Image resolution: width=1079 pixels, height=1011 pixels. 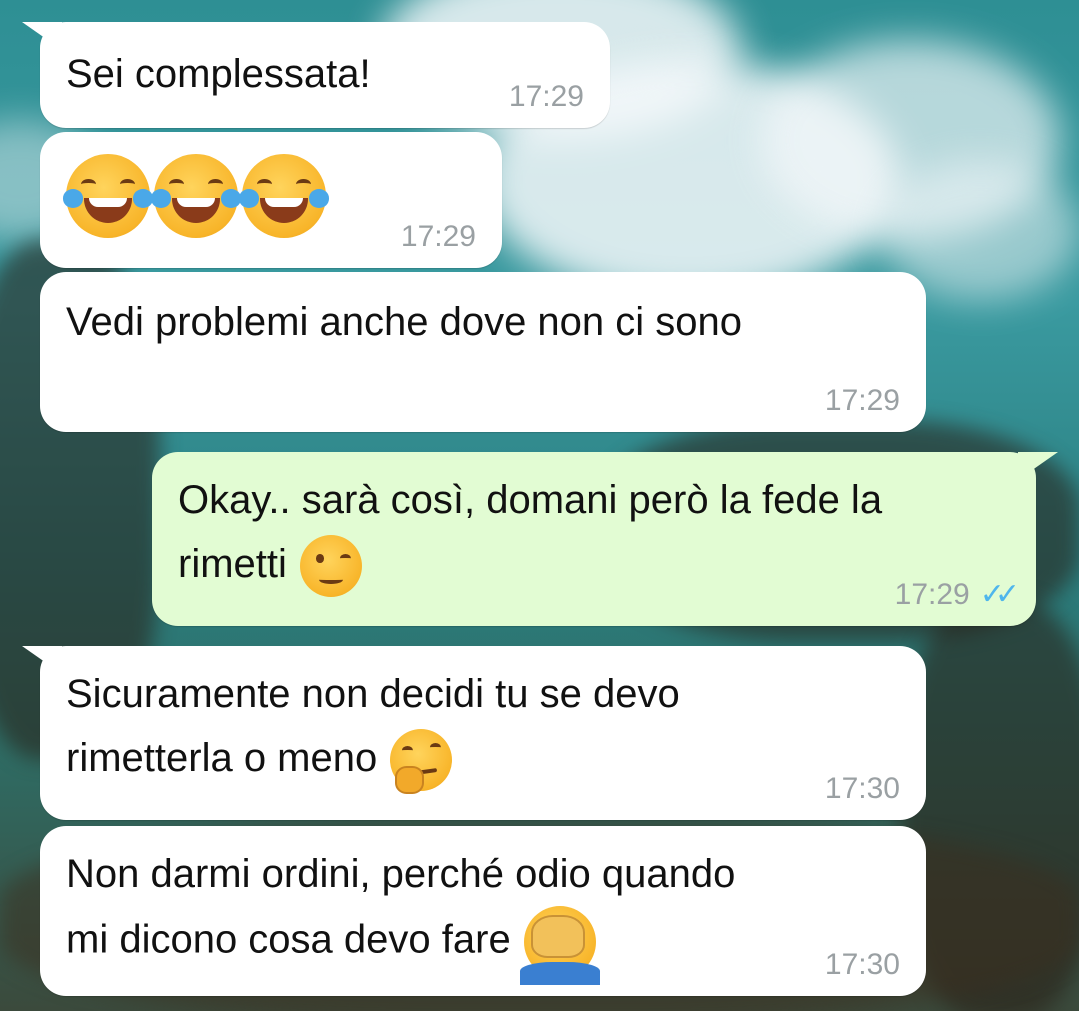 What do you see at coordinates (530, 500) in the screenshot?
I see `message-text-line: Okay.. sarà così, domani però la fede la` at bounding box center [530, 500].